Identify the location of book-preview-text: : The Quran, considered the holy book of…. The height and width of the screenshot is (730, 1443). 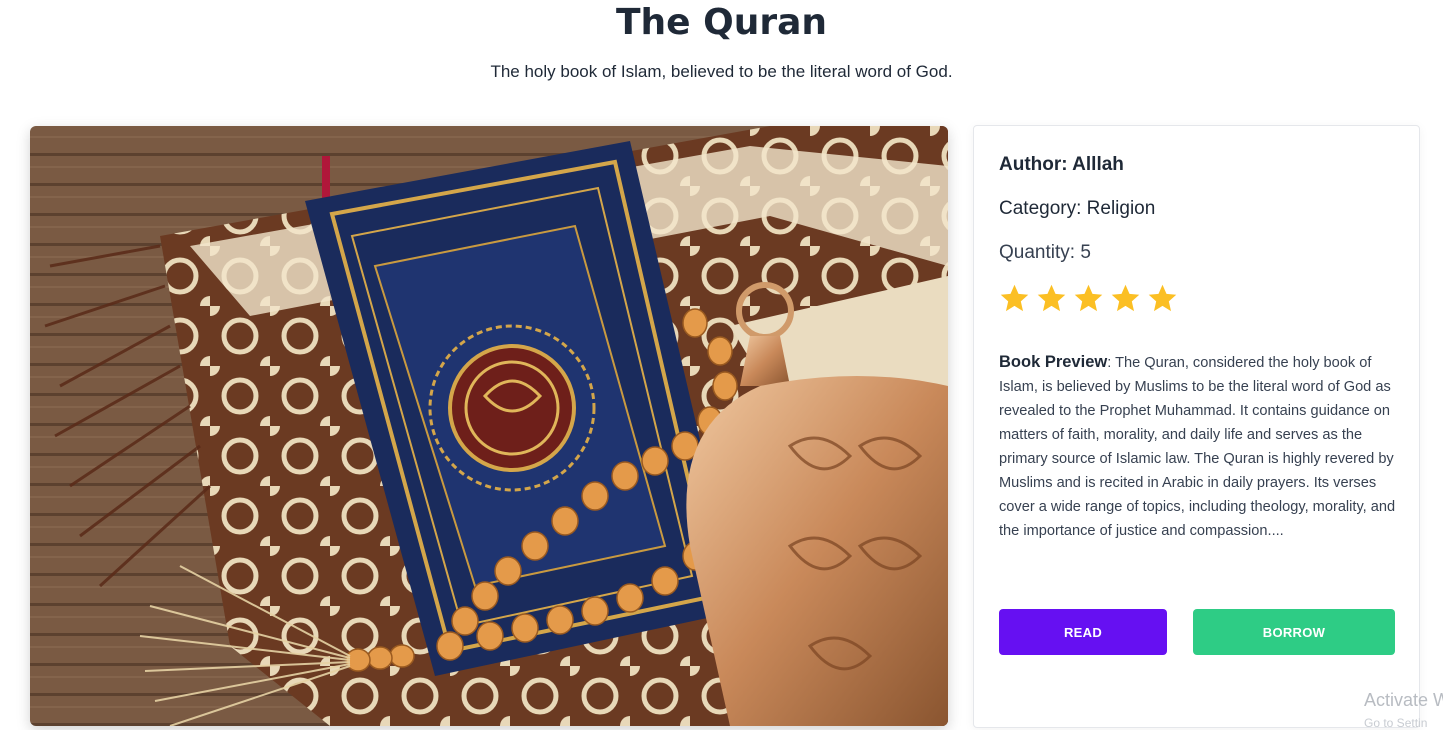
(1197, 447).